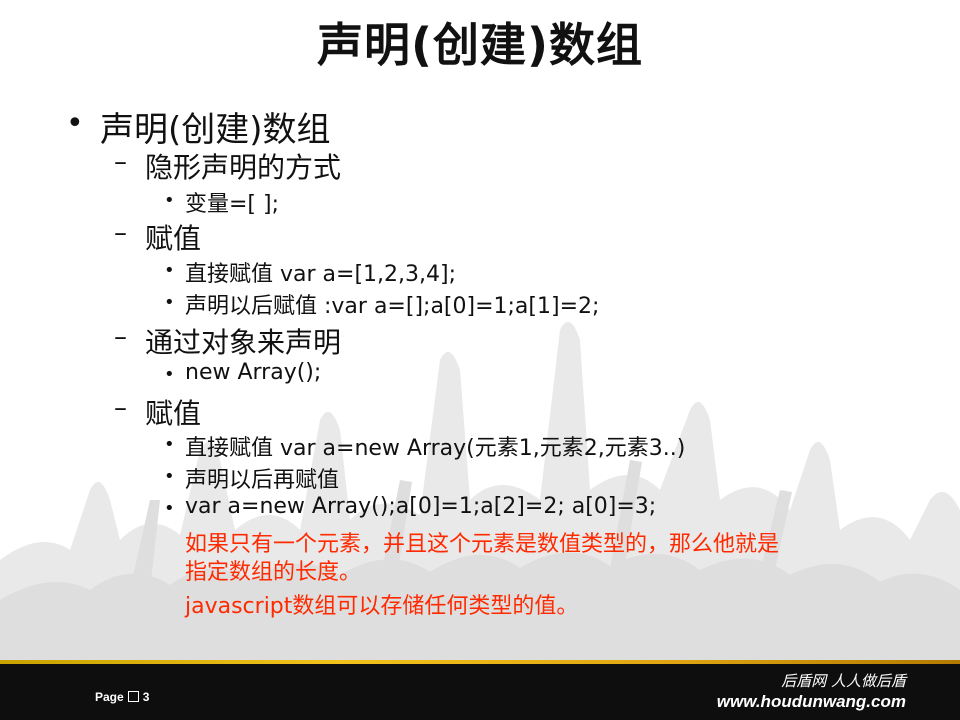  Describe the element at coordinates (146, 697) in the screenshot. I see `page-number: 3` at that location.